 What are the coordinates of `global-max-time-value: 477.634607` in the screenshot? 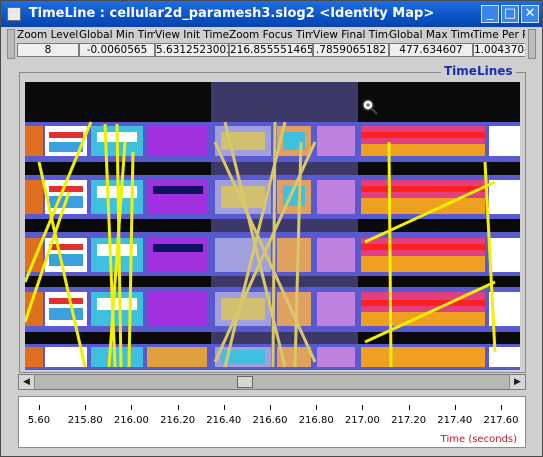 It's located at (431, 50).